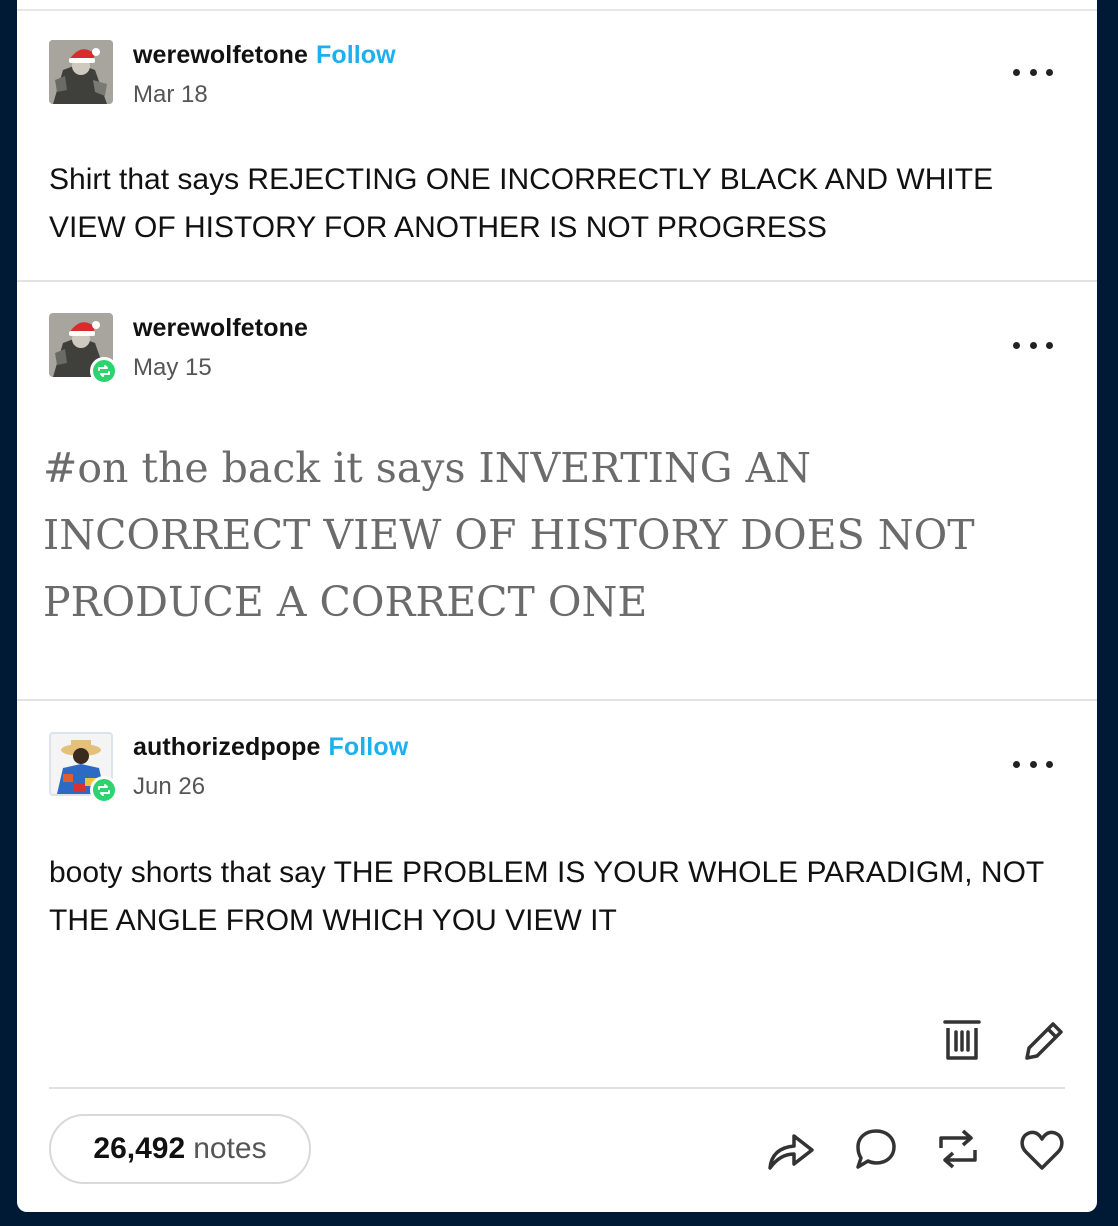  I want to click on post-author: werewolfetone Follow, so click(264, 55).